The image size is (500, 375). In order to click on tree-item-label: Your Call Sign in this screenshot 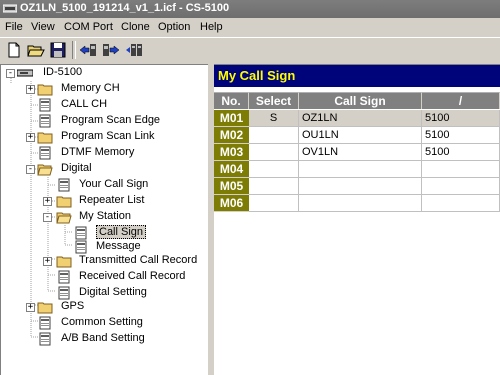, I will do `click(114, 184)`.